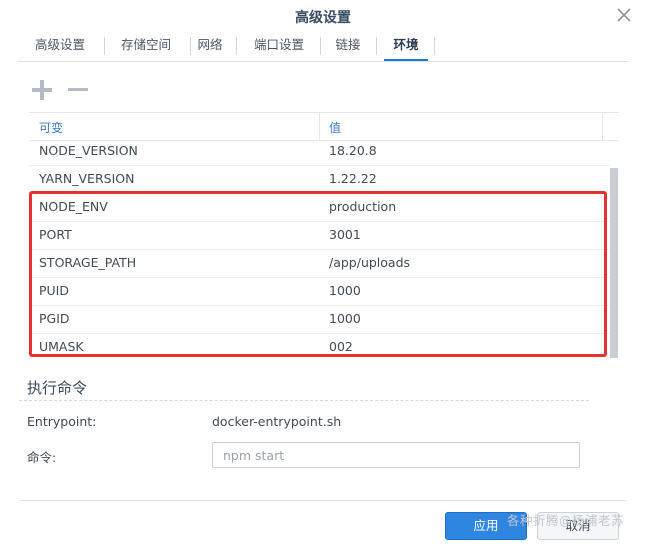 The width and height of the screenshot is (646, 545). Describe the element at coordinates (353, 150) in the screenshot. I see `value-cell: 18.20.8` at that location.